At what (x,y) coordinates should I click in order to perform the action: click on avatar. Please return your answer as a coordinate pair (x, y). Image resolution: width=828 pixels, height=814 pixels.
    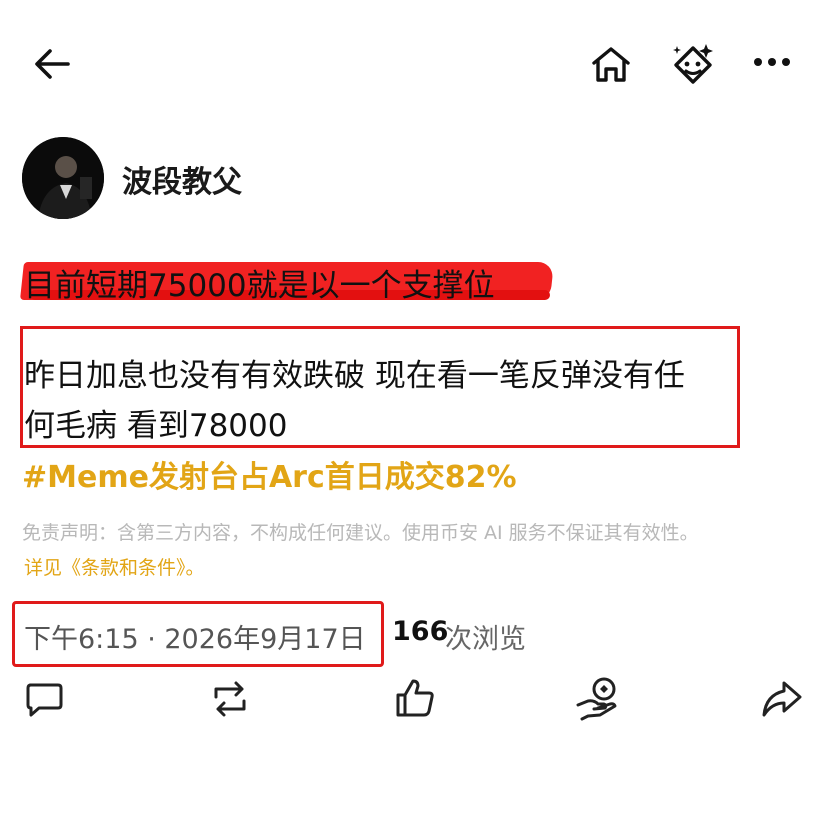
    Looking at the image, I should click on (63, 178).